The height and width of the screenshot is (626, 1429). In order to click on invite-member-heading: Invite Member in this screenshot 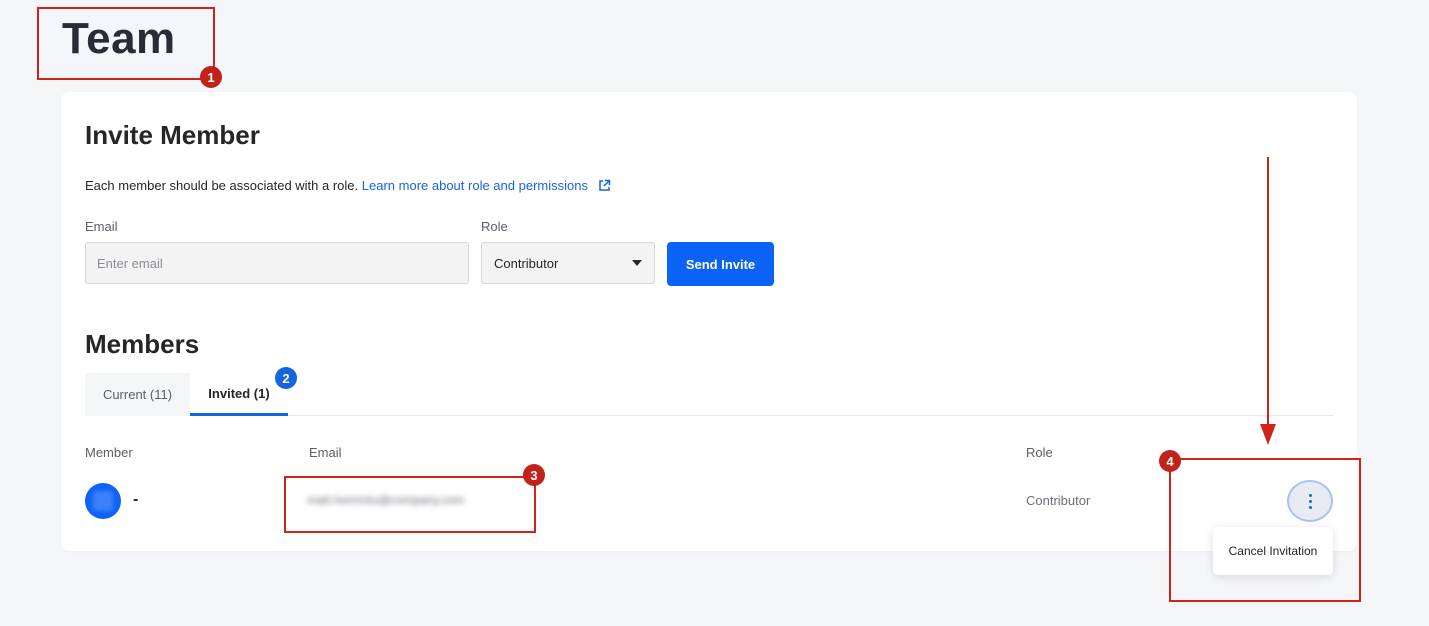, I will do `click(172, 135)`.